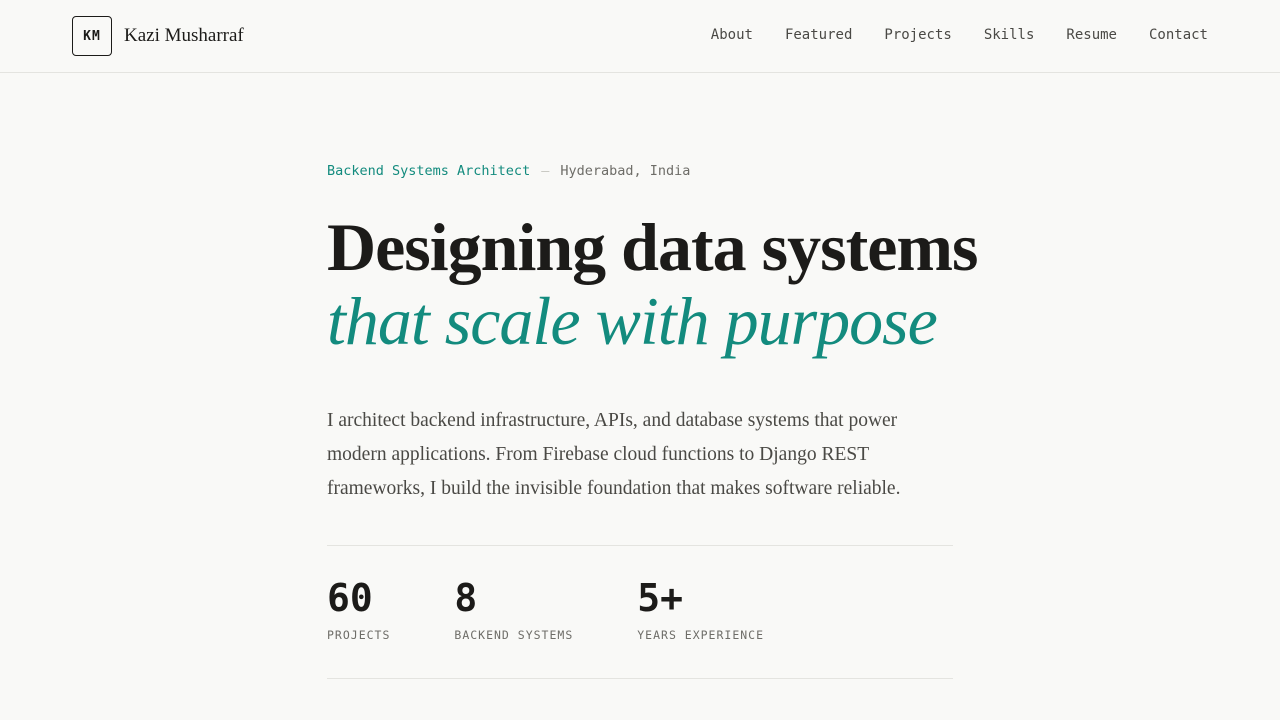  I want to click on stats-divider-bottom, so click(640, 678).